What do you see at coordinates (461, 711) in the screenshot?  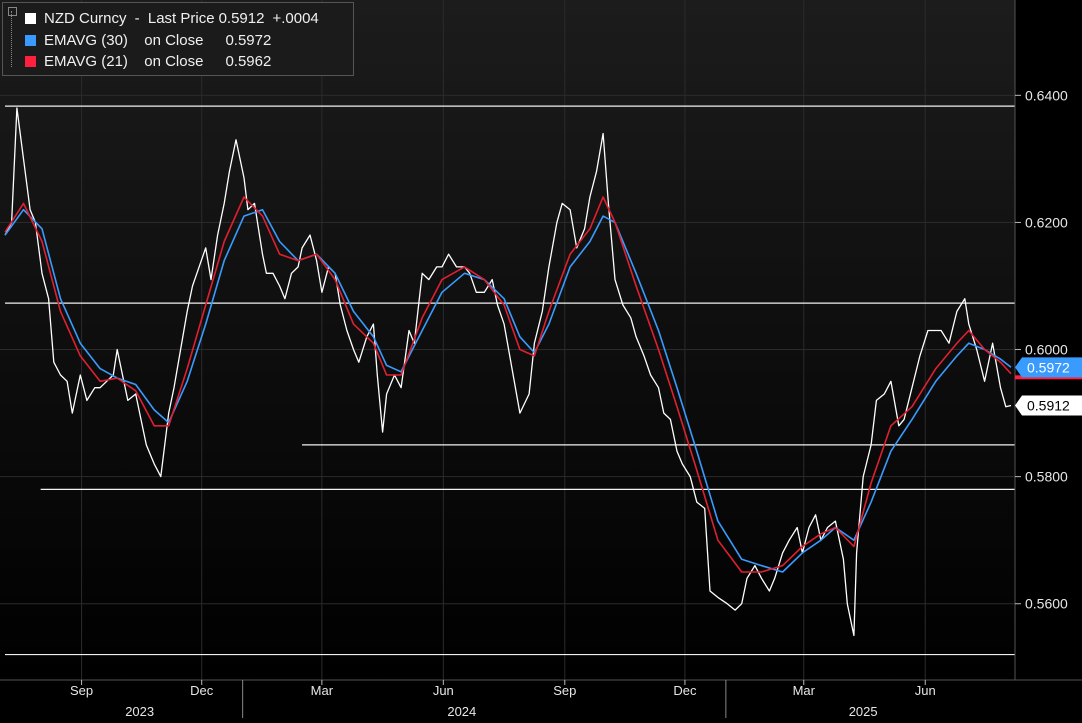 I see `x-year-label: 2024` at bounding box center [461, 711].